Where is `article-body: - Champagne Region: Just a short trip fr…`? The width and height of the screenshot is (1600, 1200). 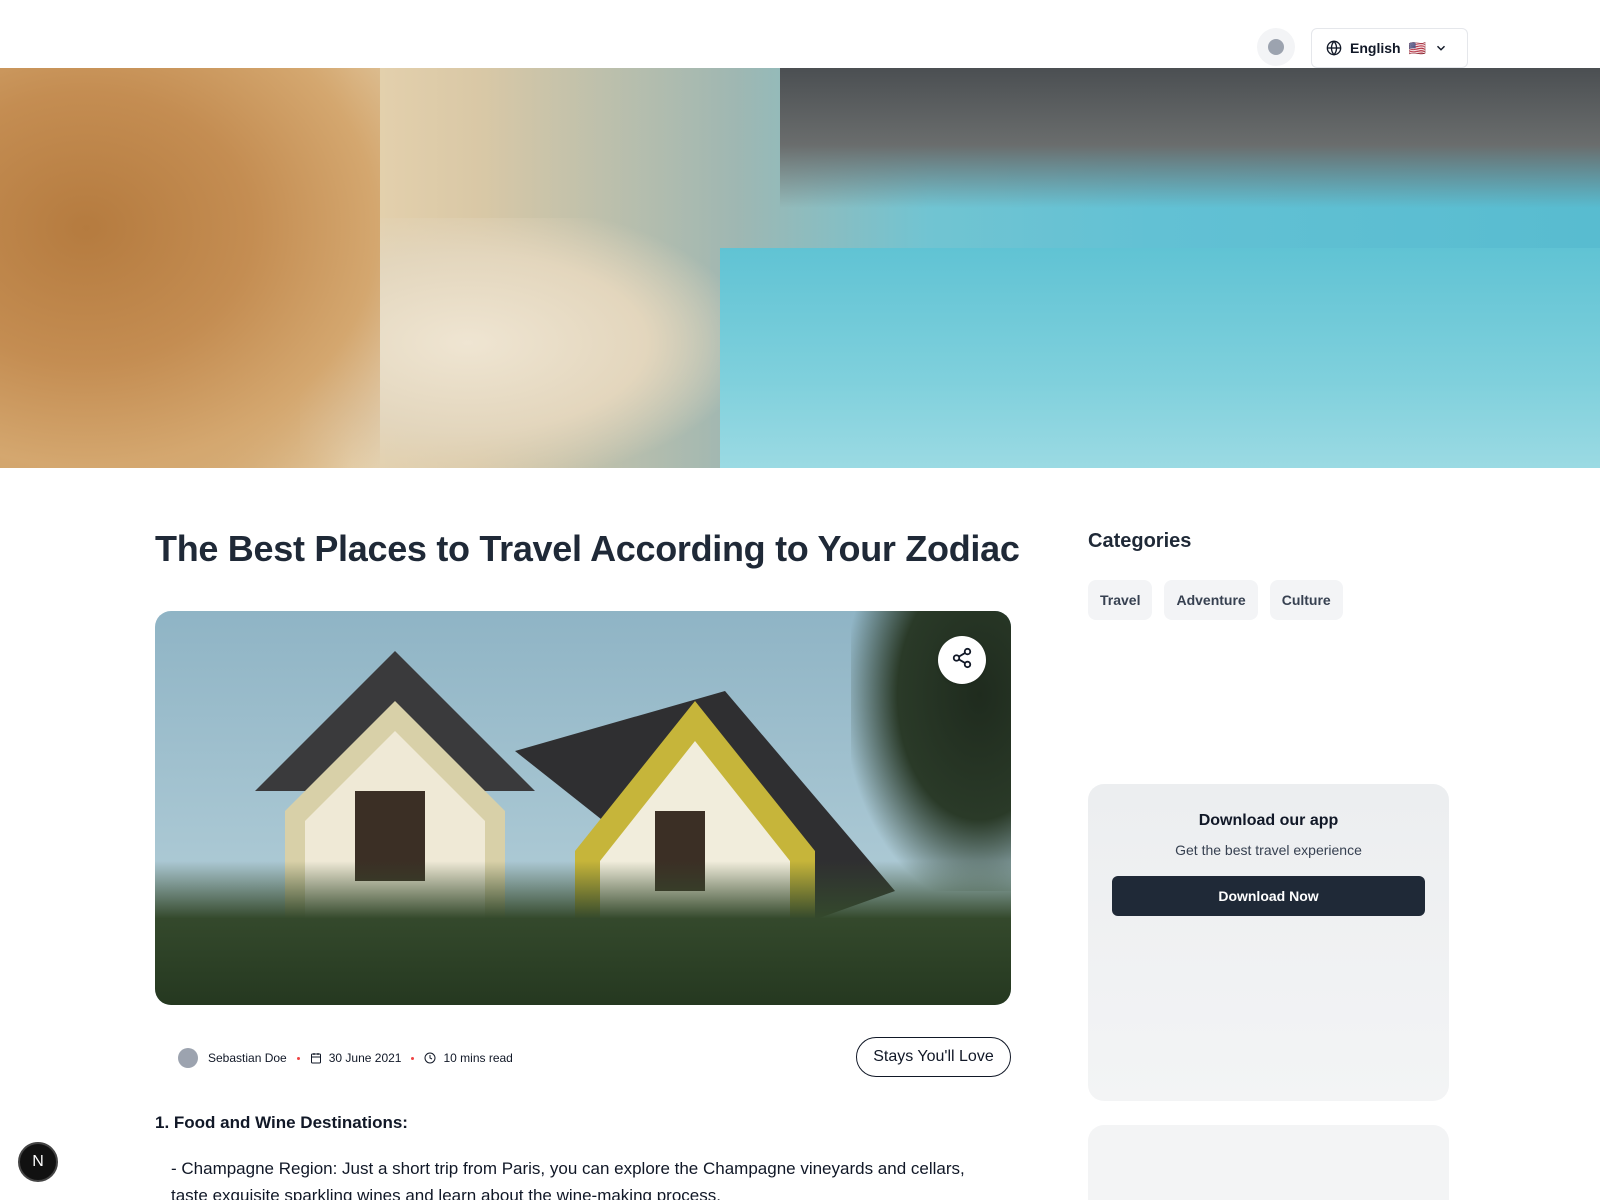 article-body: - Champagne Region: Just a short trip fr… is located at coordinates (581, 1177).